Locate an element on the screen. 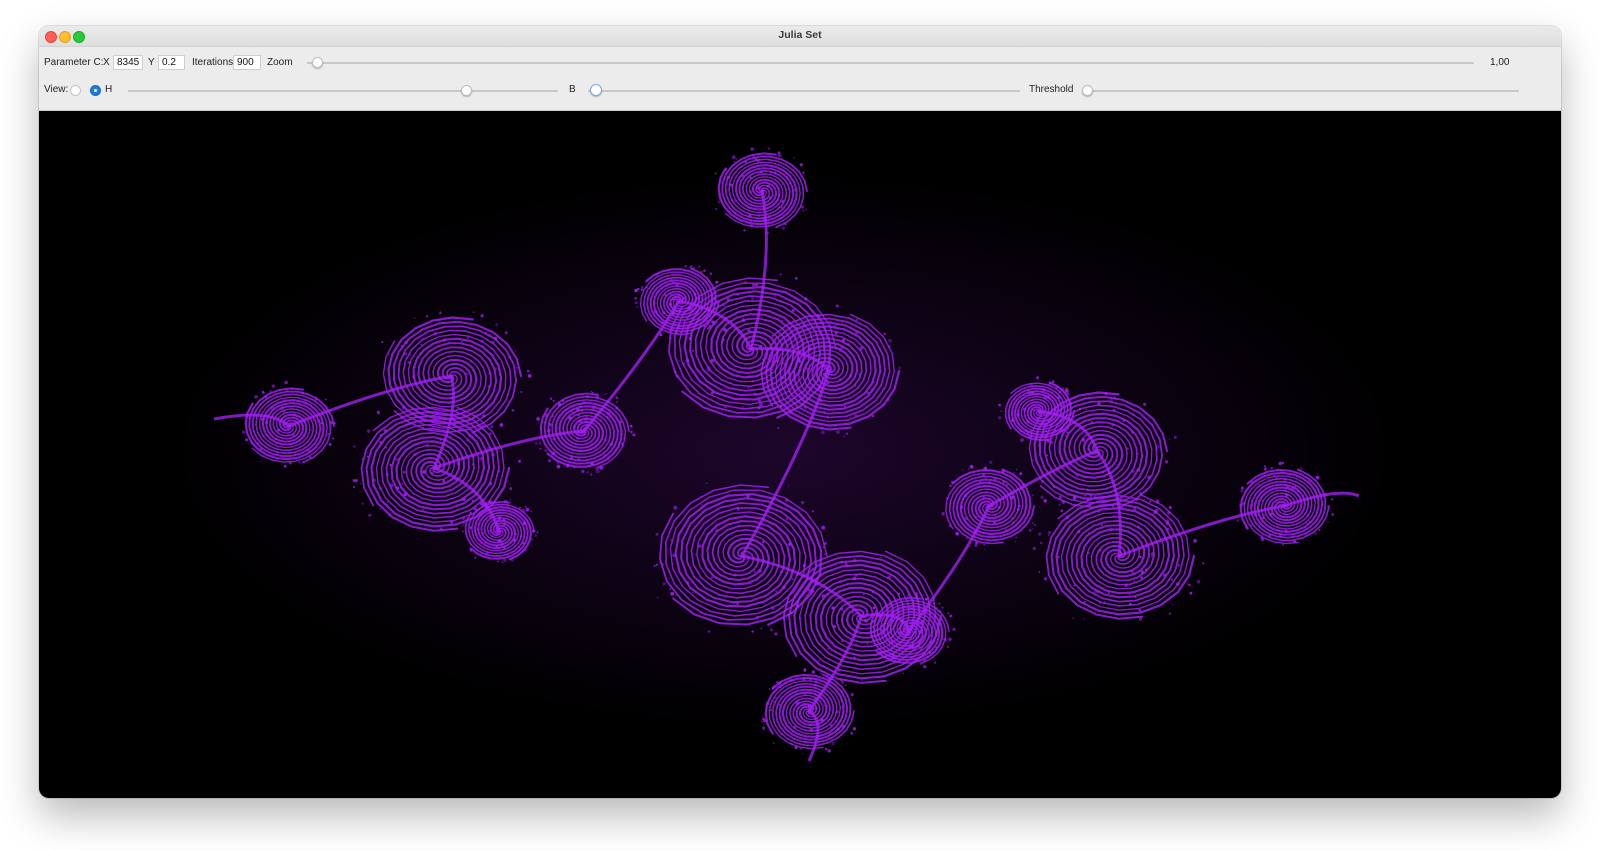 The height and width of the screenshot is (850, 1600). y-label: Y is located at coordinates (151, 62).